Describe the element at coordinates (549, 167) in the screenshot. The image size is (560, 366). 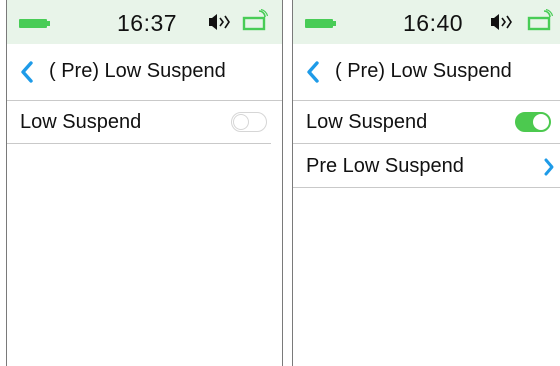
I see `chevron-right-icon` at that location.